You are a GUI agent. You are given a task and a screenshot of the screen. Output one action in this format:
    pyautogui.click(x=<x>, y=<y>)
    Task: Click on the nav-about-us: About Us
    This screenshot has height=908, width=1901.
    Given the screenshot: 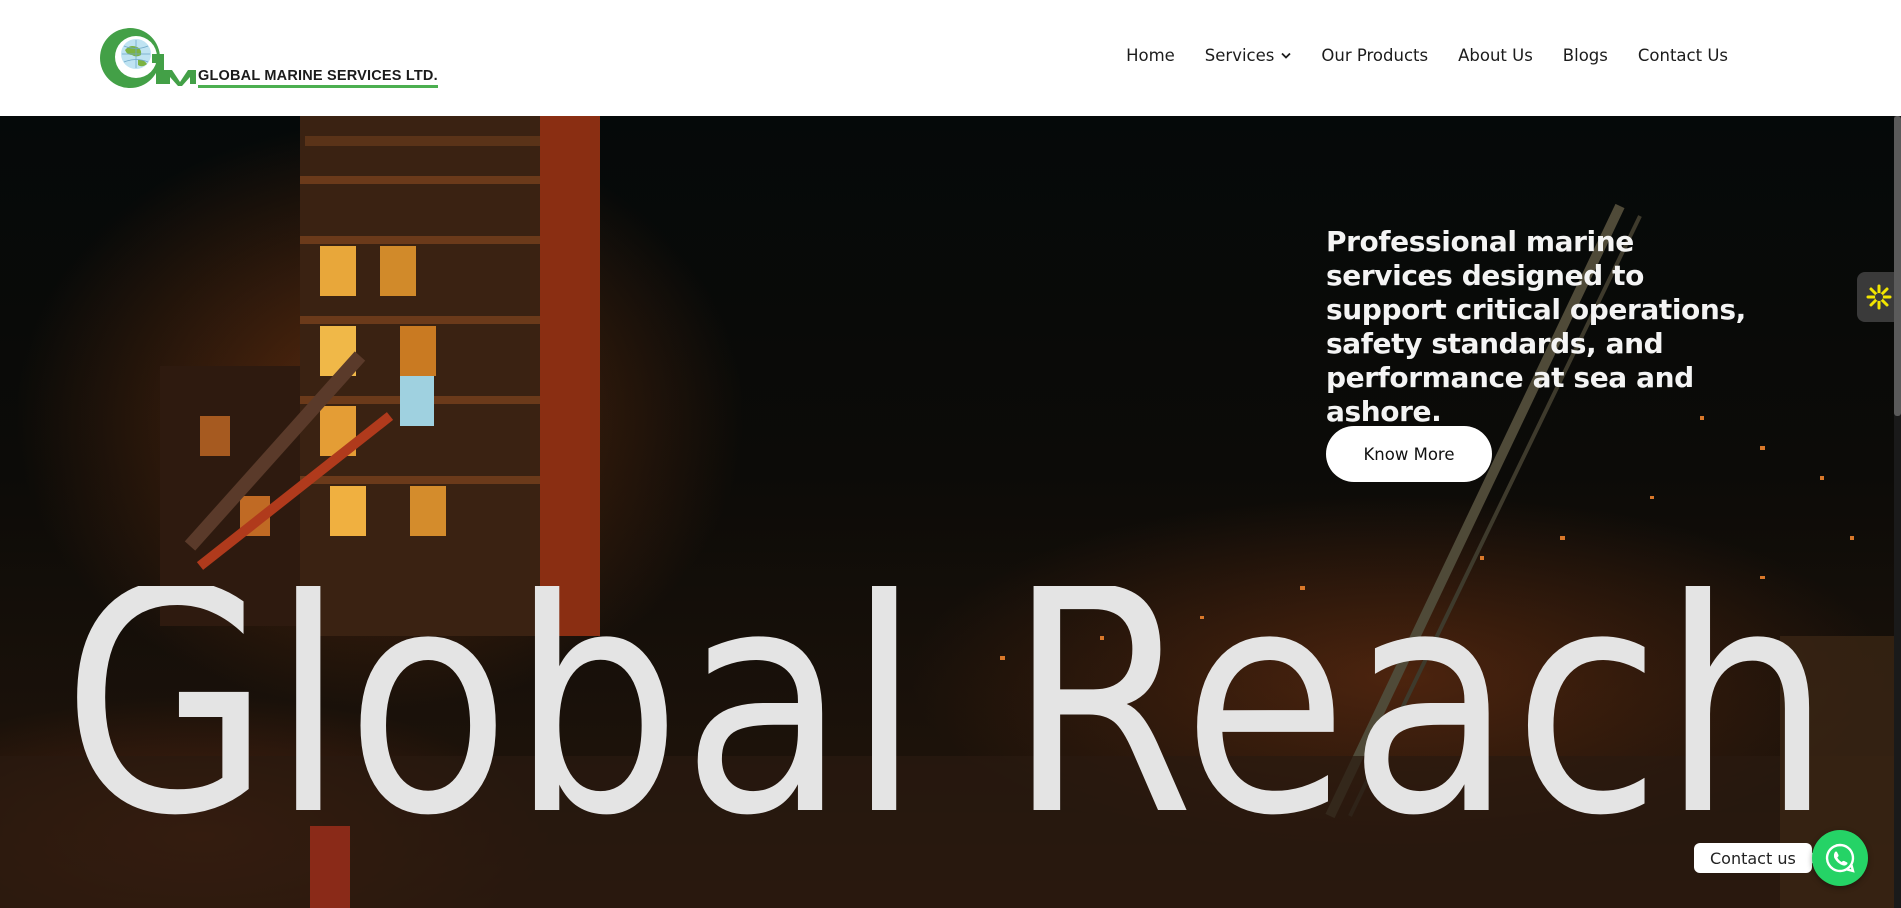 What is the action you would take?
    pyautogui.click(x=1495, y=55)
    